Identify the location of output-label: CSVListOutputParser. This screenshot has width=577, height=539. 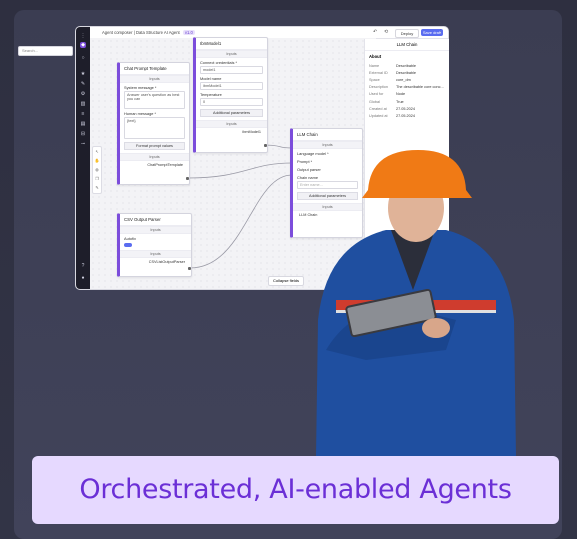
(166, 262).